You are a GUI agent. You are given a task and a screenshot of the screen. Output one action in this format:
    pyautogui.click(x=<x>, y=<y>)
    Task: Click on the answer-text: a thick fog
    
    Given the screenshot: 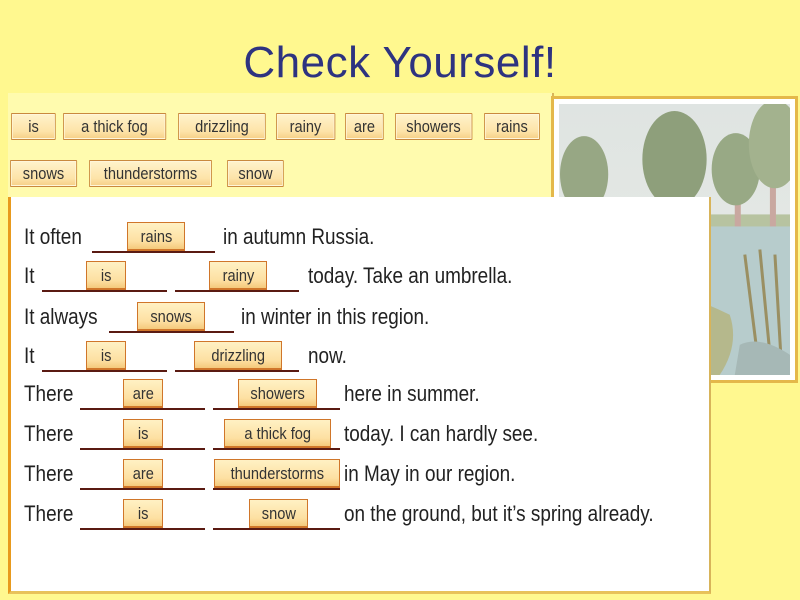 What is the action you would take?
    pyautogui.click(x=277, y=433)
    